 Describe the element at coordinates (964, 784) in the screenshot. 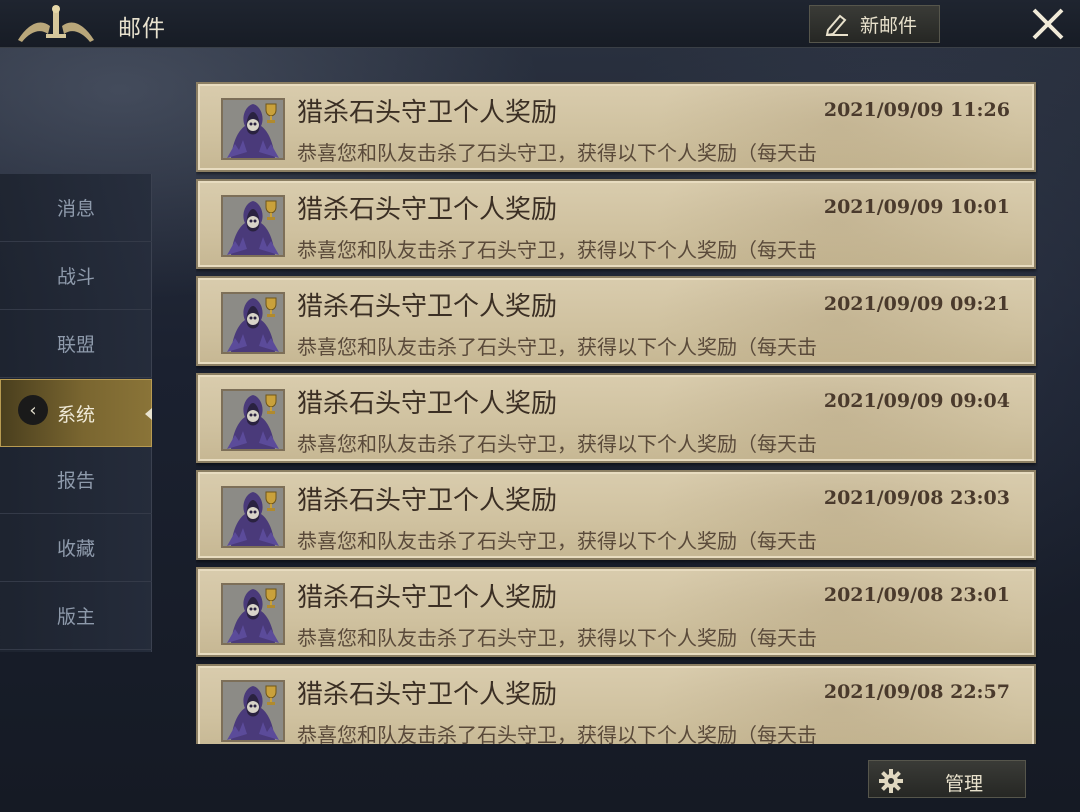

I see `manage-label: 管理` at that location.